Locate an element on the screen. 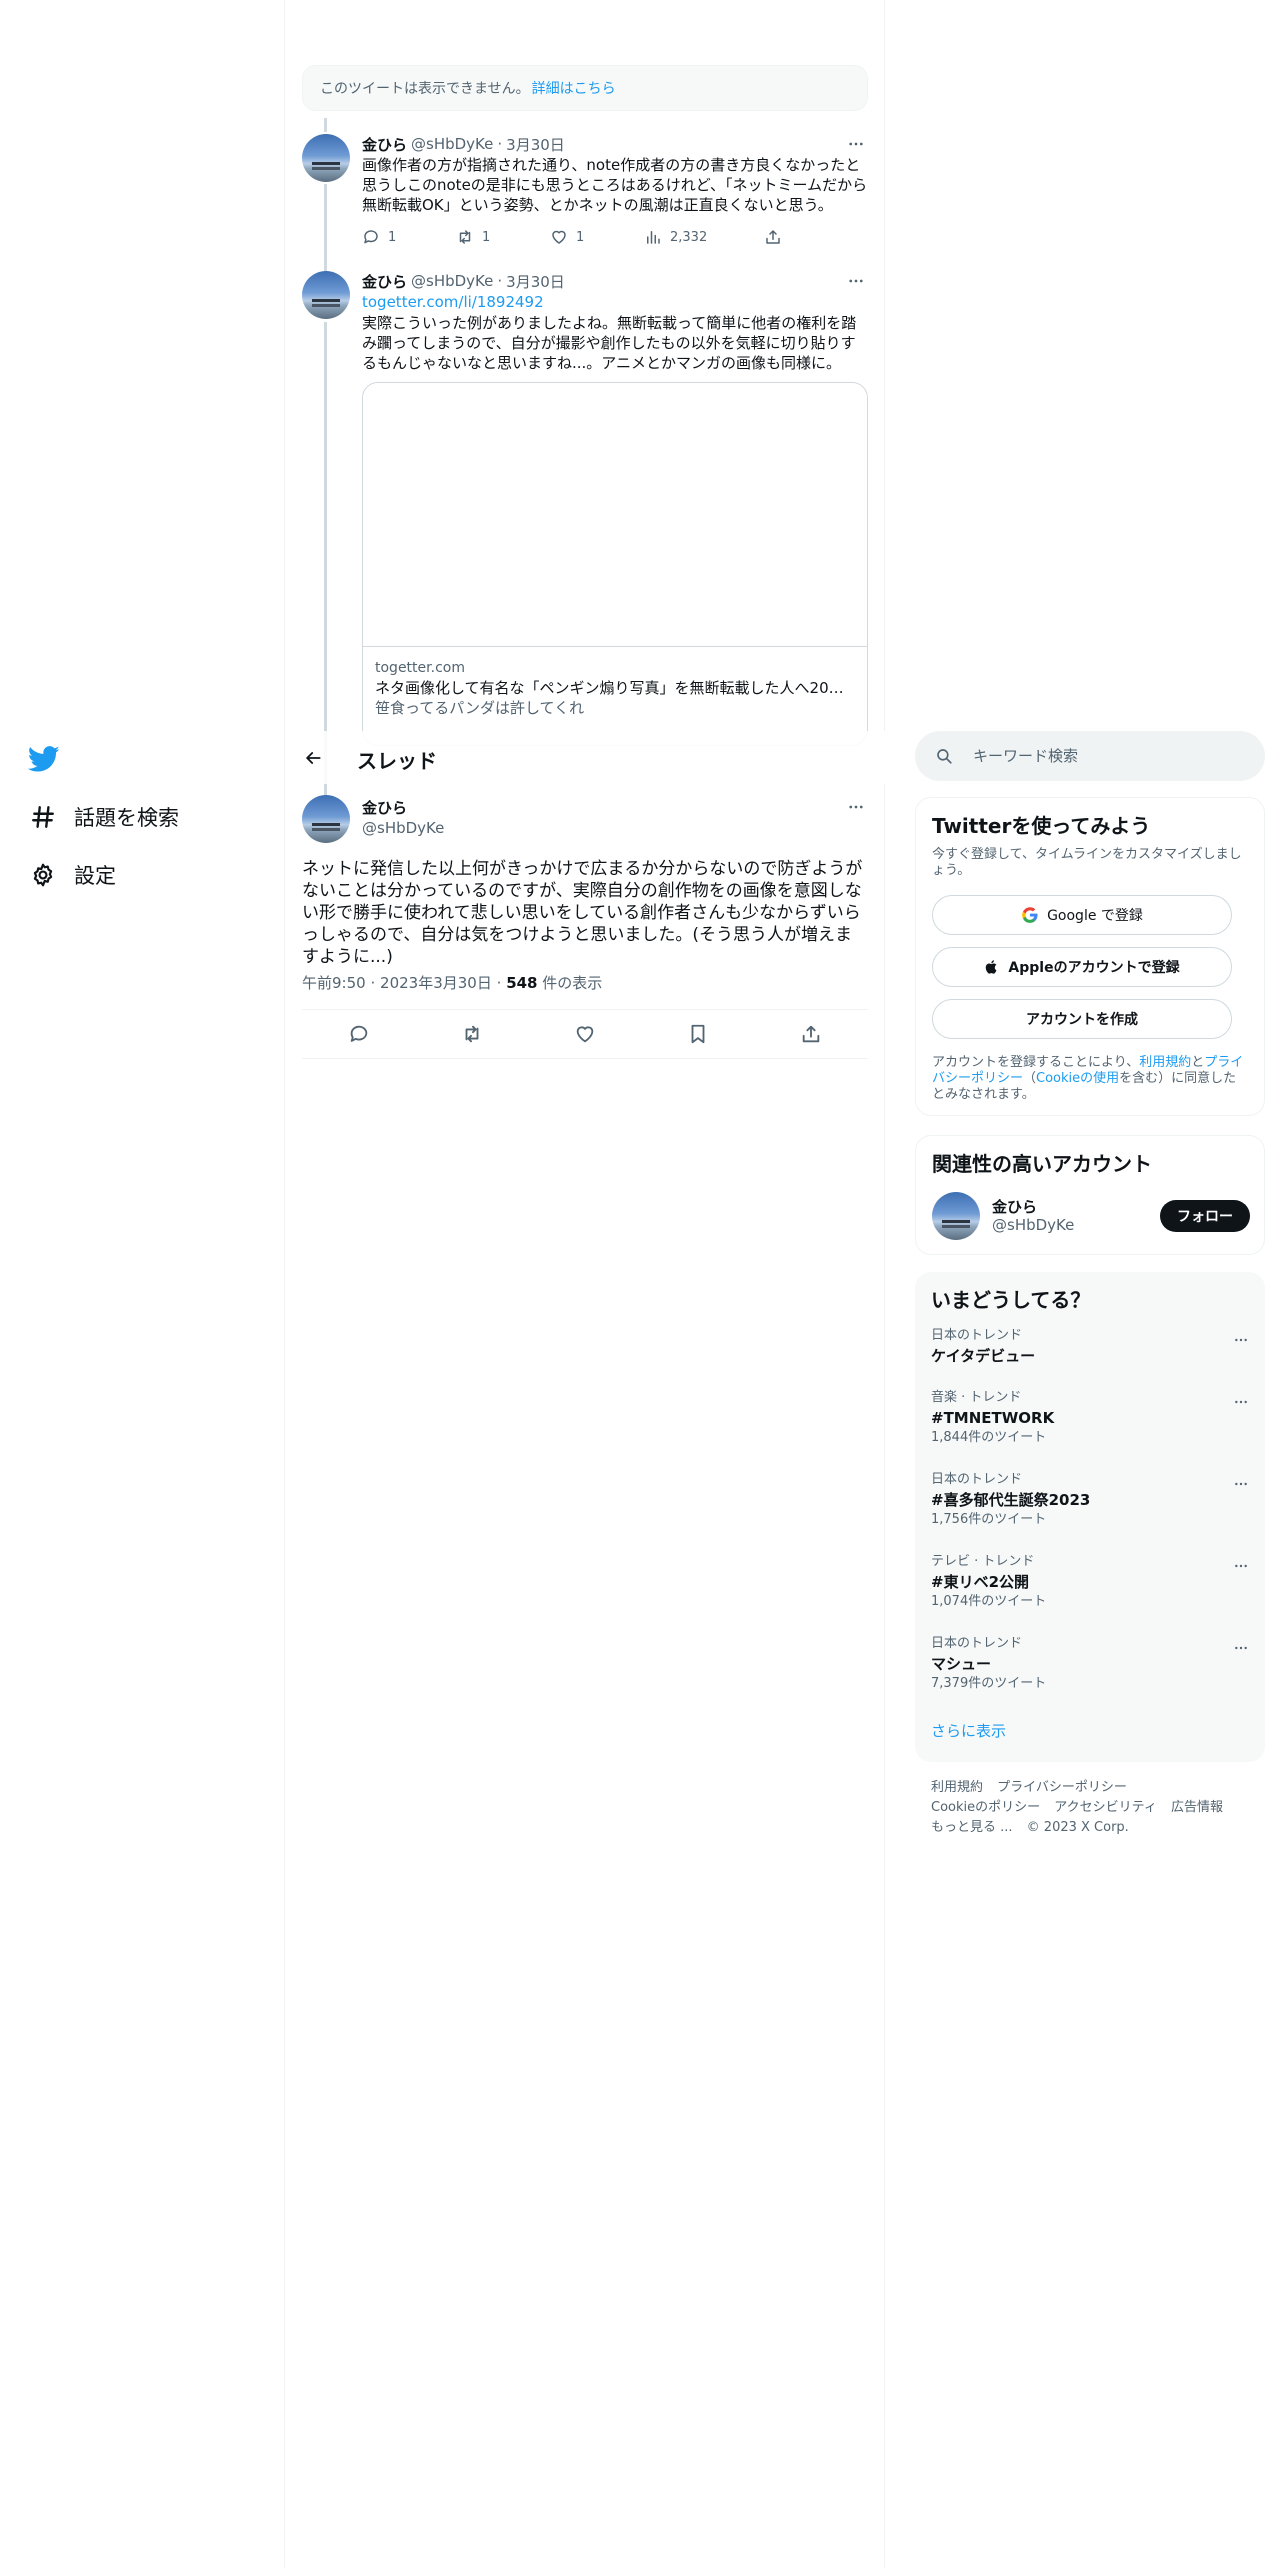 The width and height of the screenshot is (1284, 2568). retweet-count: 1 is located at coordinates (486, 237).